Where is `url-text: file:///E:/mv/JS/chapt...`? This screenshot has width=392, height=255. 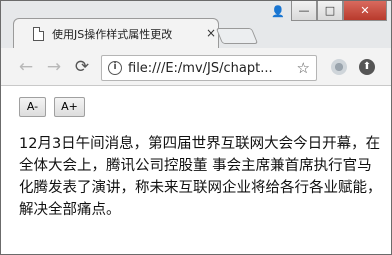 url-text: file:///E:/mv/JS/chapt... is located at coordinates (206, 69).